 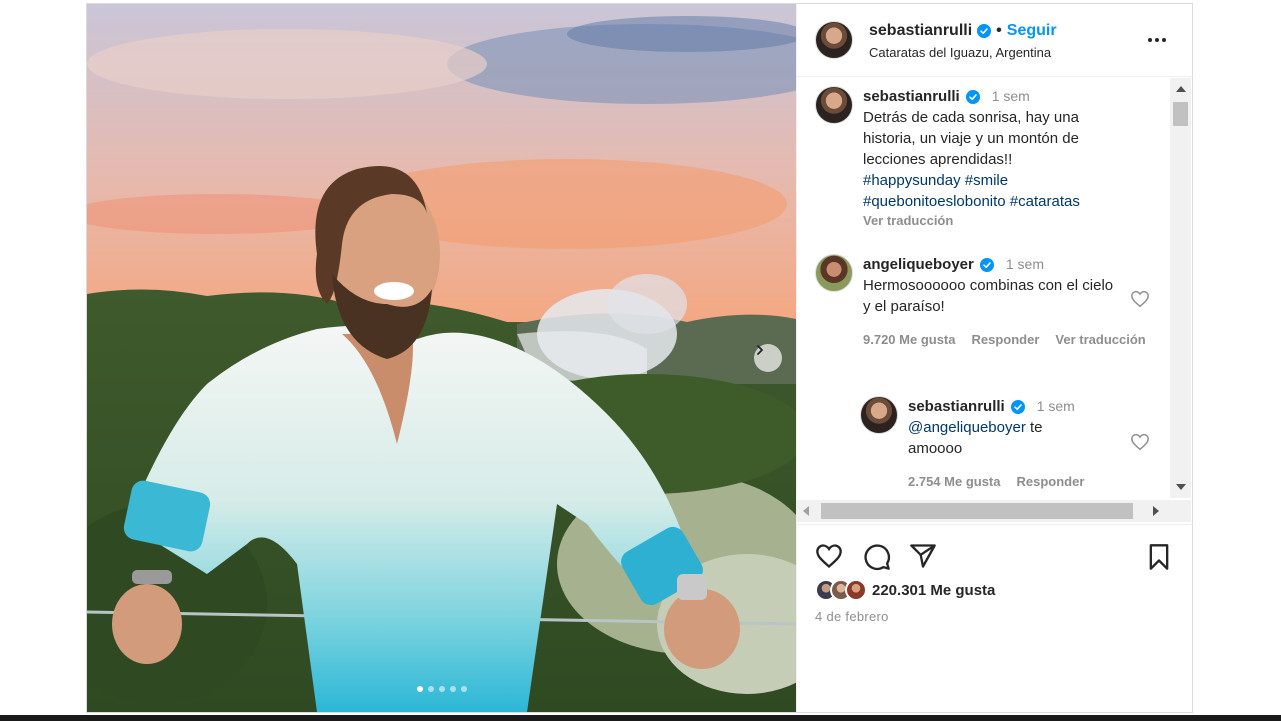 What do you see at coordinates (1032, 31) in the screenshot?
I see `follow-button: Seguir` at bounding box center [1032, 31].